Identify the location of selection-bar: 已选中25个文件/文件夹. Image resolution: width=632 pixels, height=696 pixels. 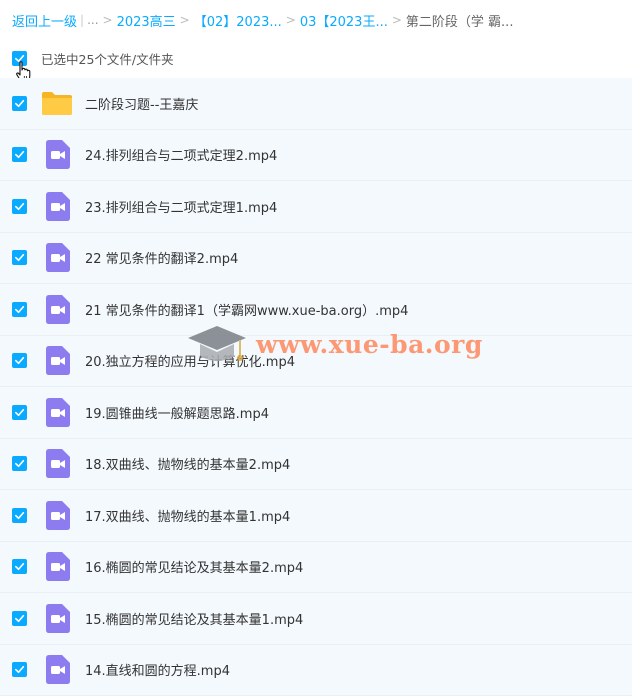
(316, 58).